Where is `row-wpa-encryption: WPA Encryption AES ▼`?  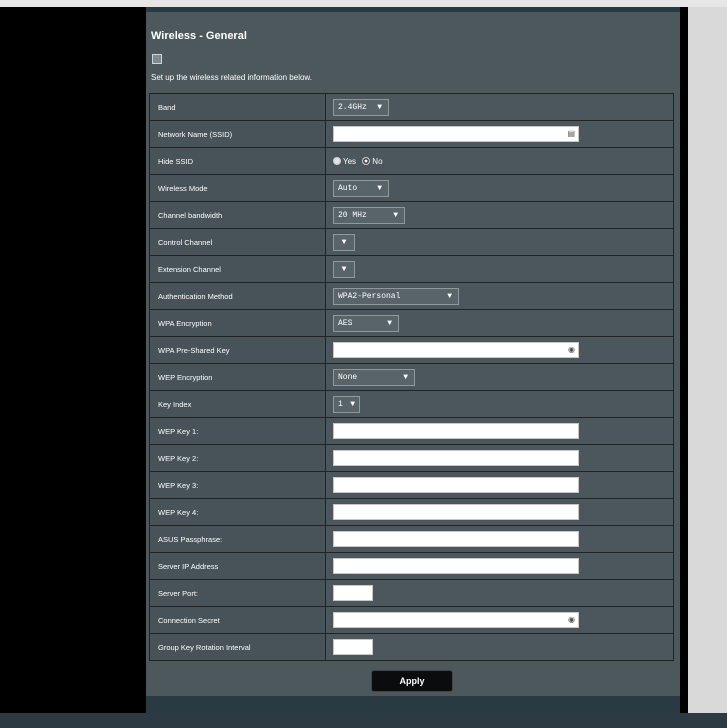
row-wpa-encryption: WPA Encryption AES ▼ is located at coordinates (411, 323).